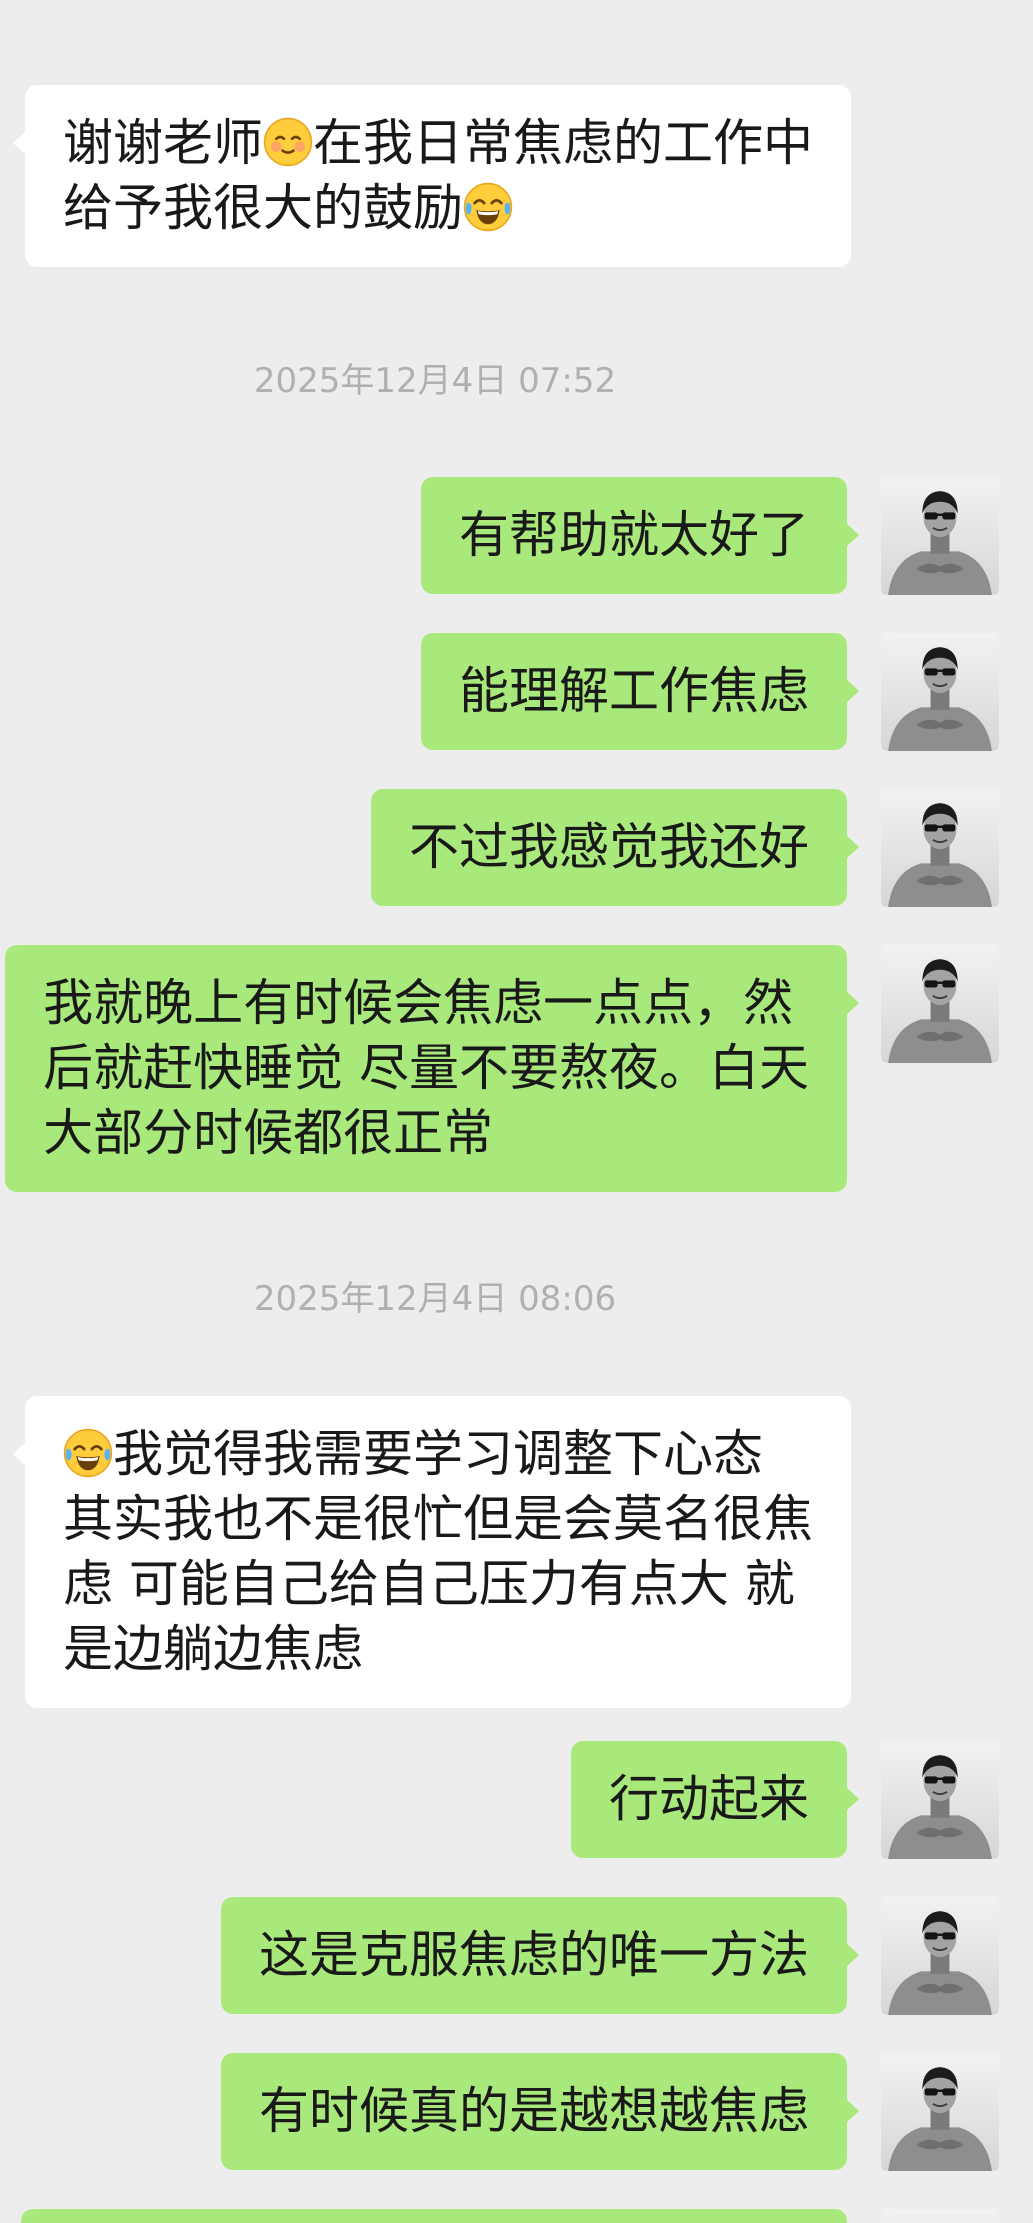 This screenshot has height=2223, width=1033. I want to click on message-row: 谢谢老师 在我日常焦虑的工作中 给予我很大的鼓励, so click(432, 176).